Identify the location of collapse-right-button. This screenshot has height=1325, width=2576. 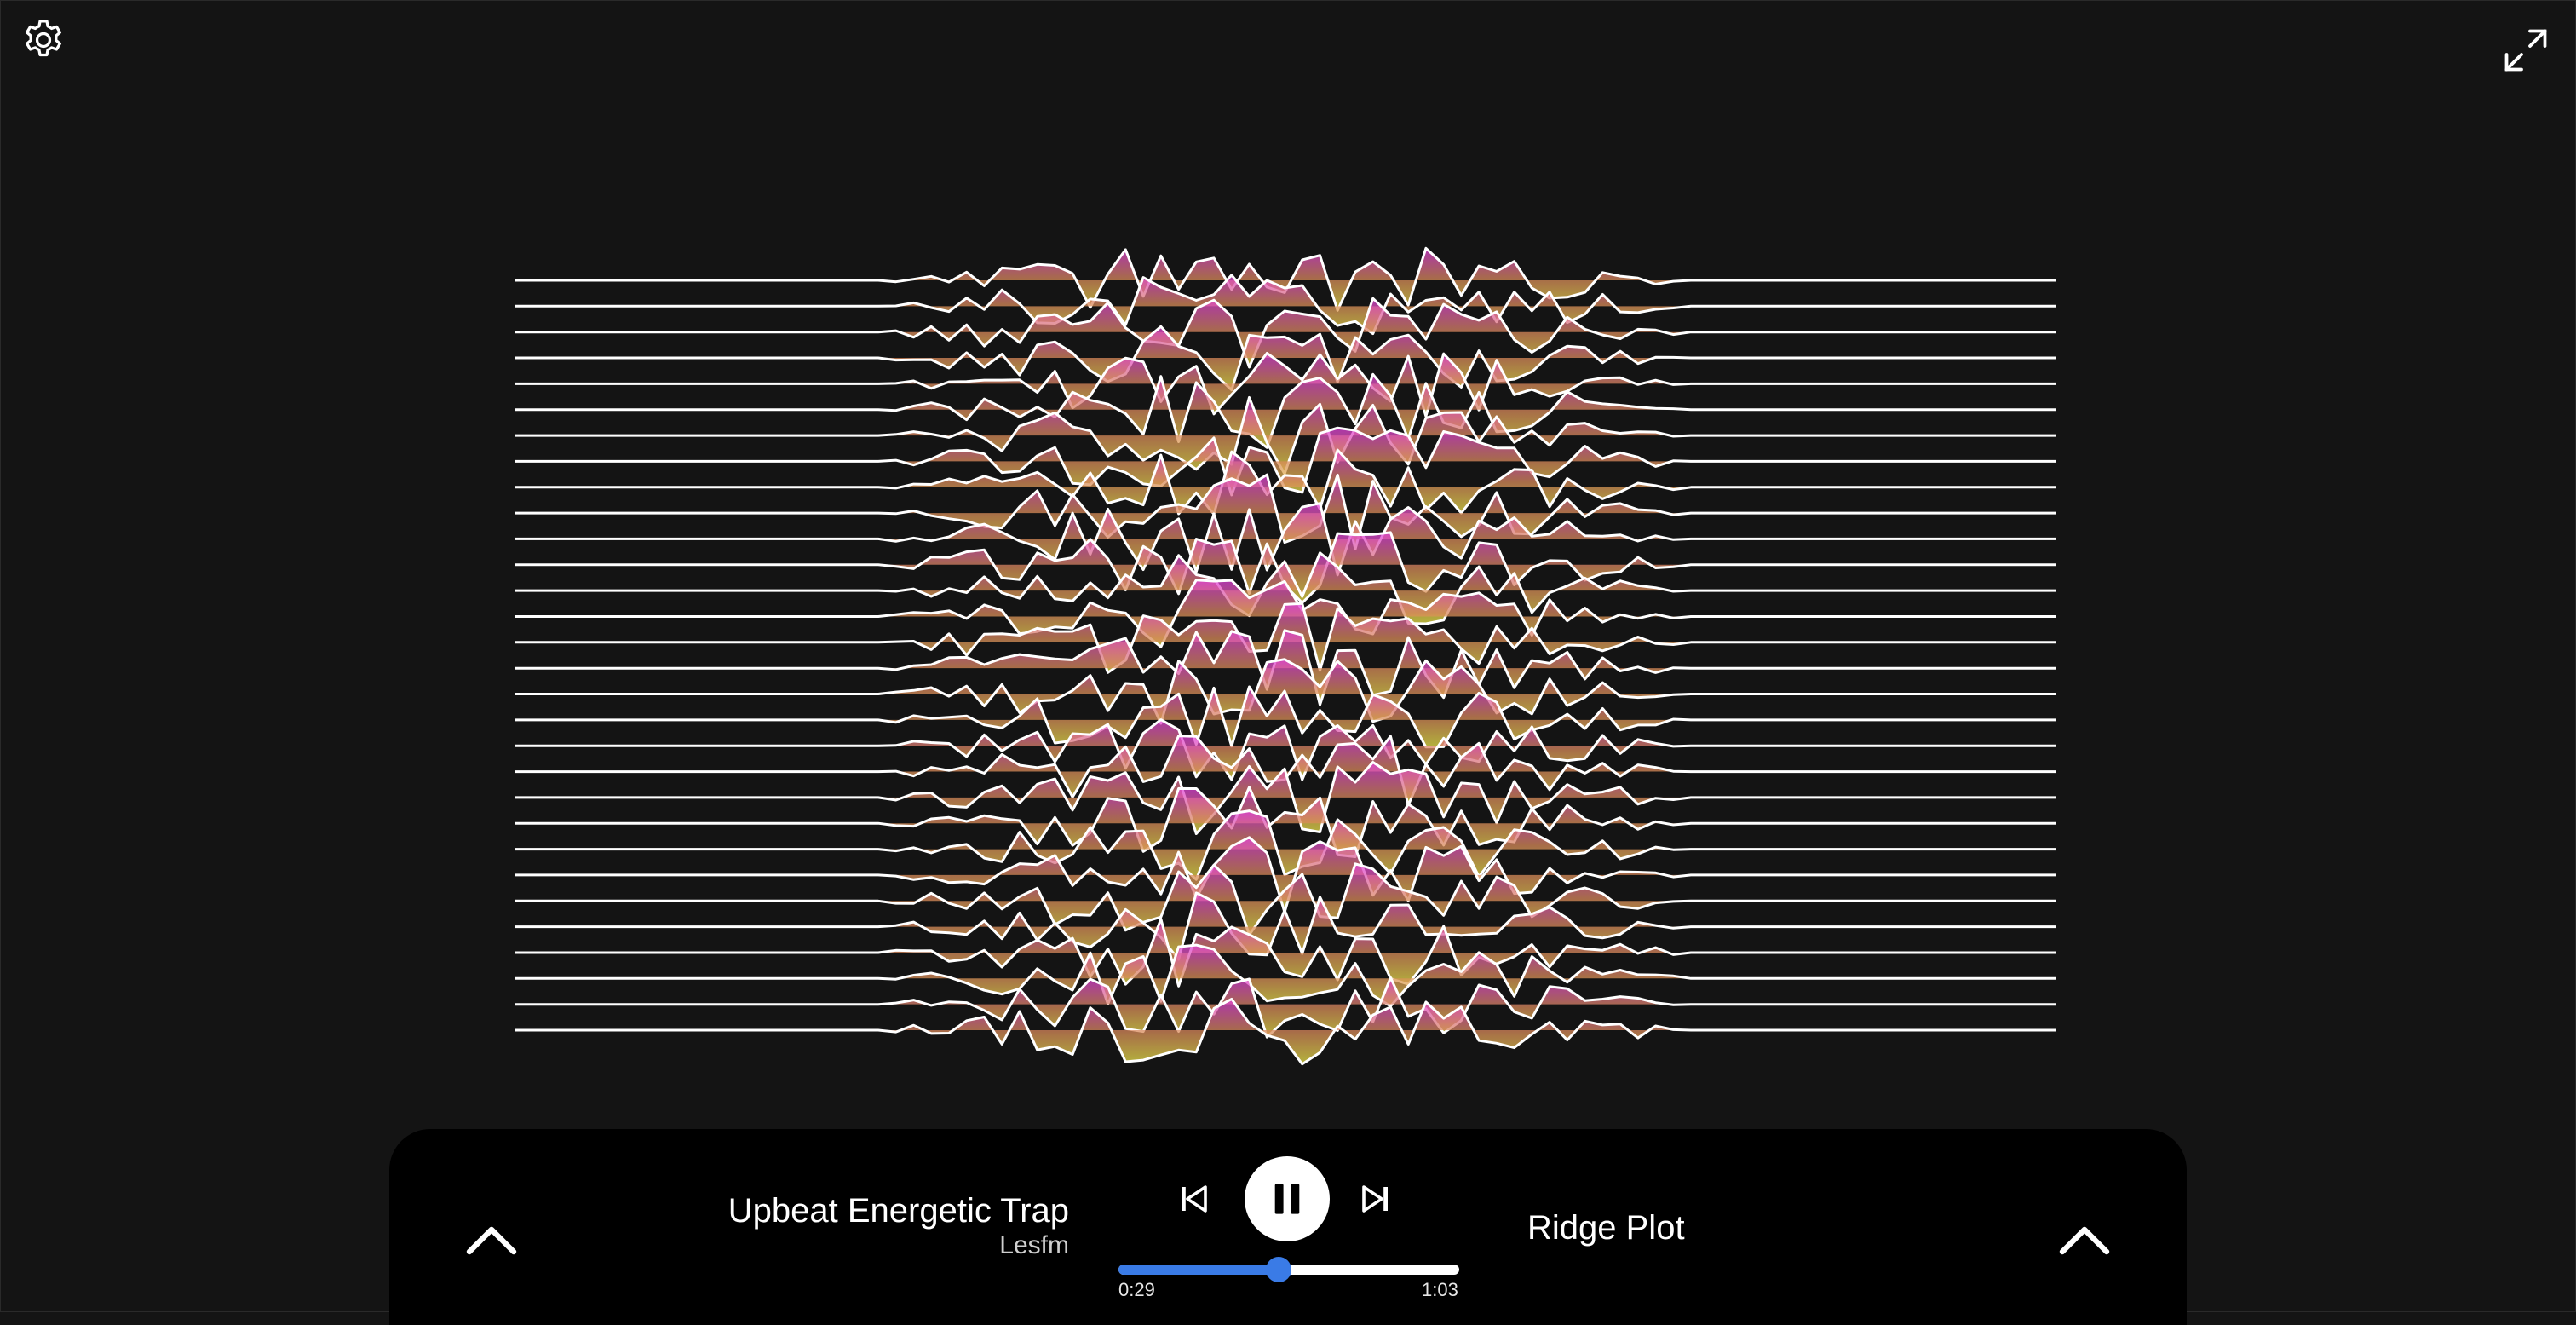
(2084, 1239).